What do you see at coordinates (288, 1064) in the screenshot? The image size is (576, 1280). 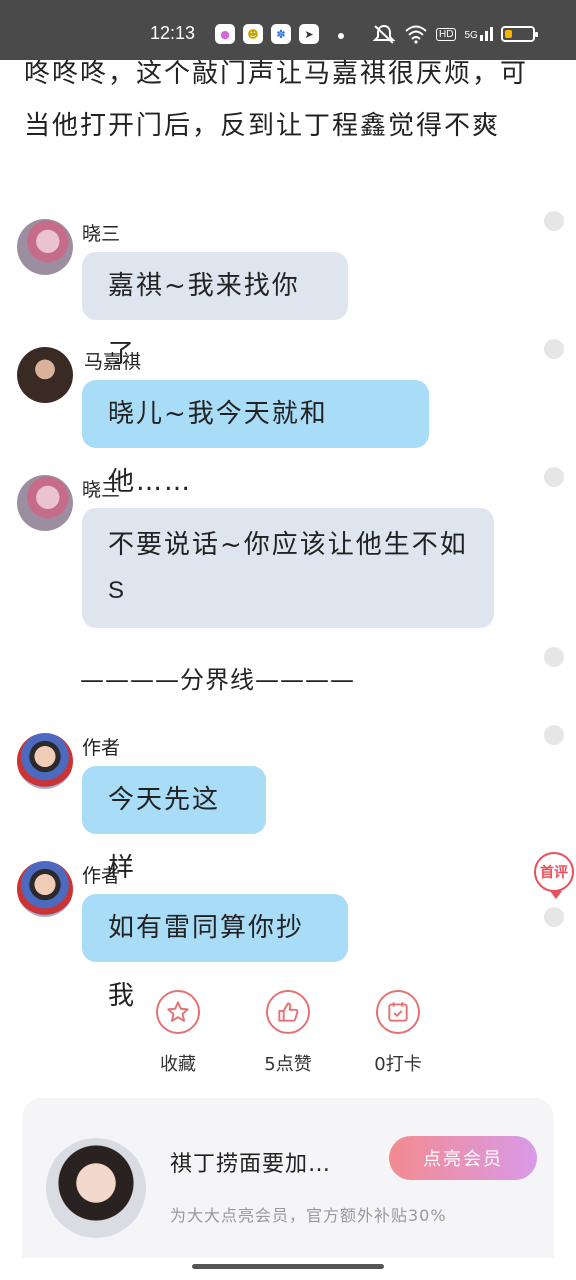 I see `like-count-label: 5点赞` at bounding box center [288, 1064].